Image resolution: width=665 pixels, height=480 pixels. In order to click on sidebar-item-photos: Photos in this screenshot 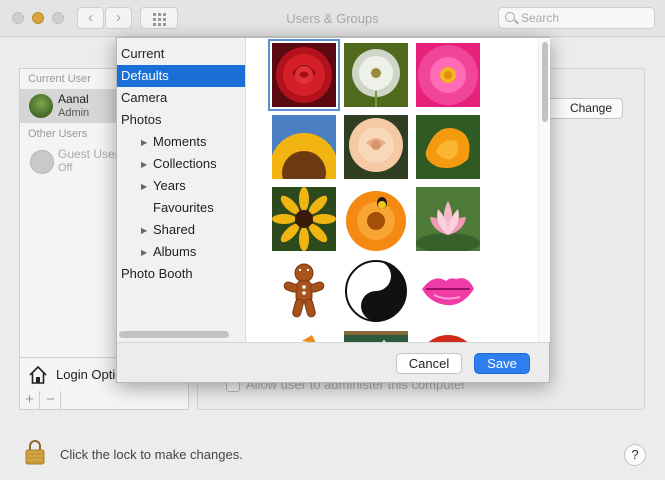, I will do `click(181, 120)`.